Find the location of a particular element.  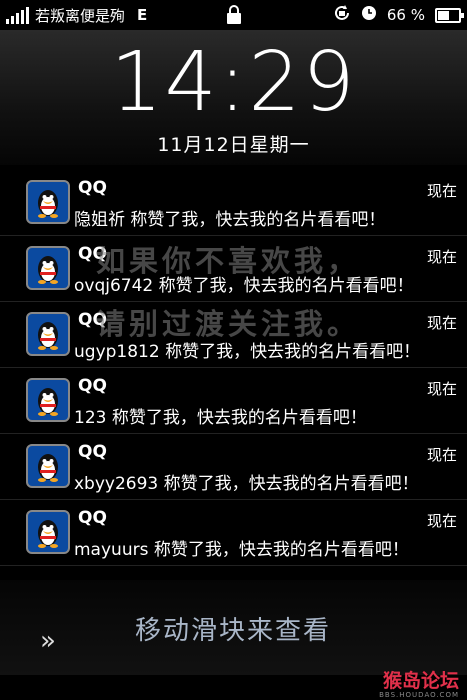

notification-message: xbyy2693 称赞了我，快去我的名片看看吧！ is located at coordinates (246, 484).